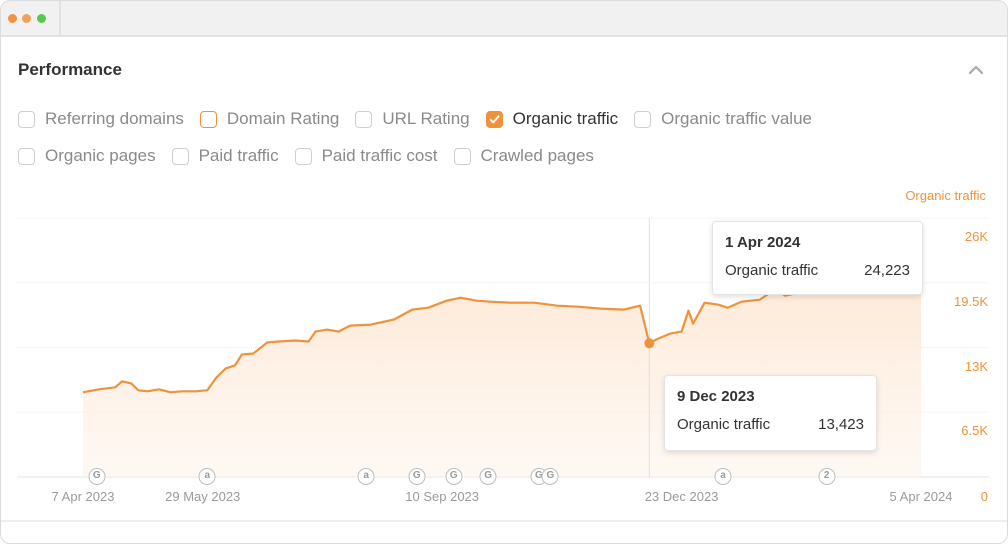 Image resolution: width=1008 pixels, height=544 pixels. I want to click on tooltip-date: 1 Apr 2024, so click(763, 242).